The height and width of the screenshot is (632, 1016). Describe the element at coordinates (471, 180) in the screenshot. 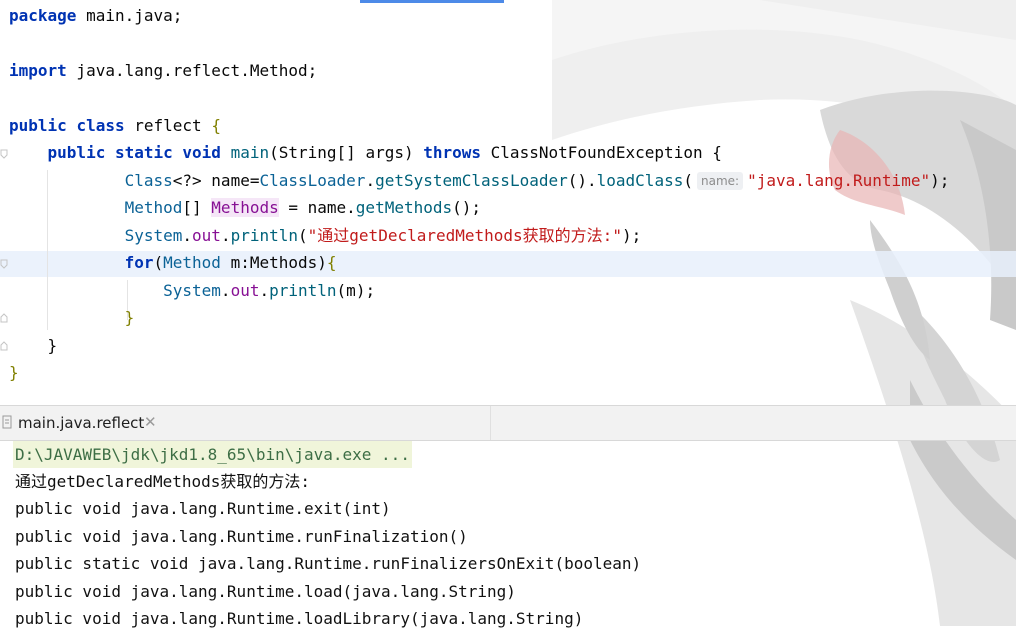

I see `code-token: getSystemClassLoader` at that location.